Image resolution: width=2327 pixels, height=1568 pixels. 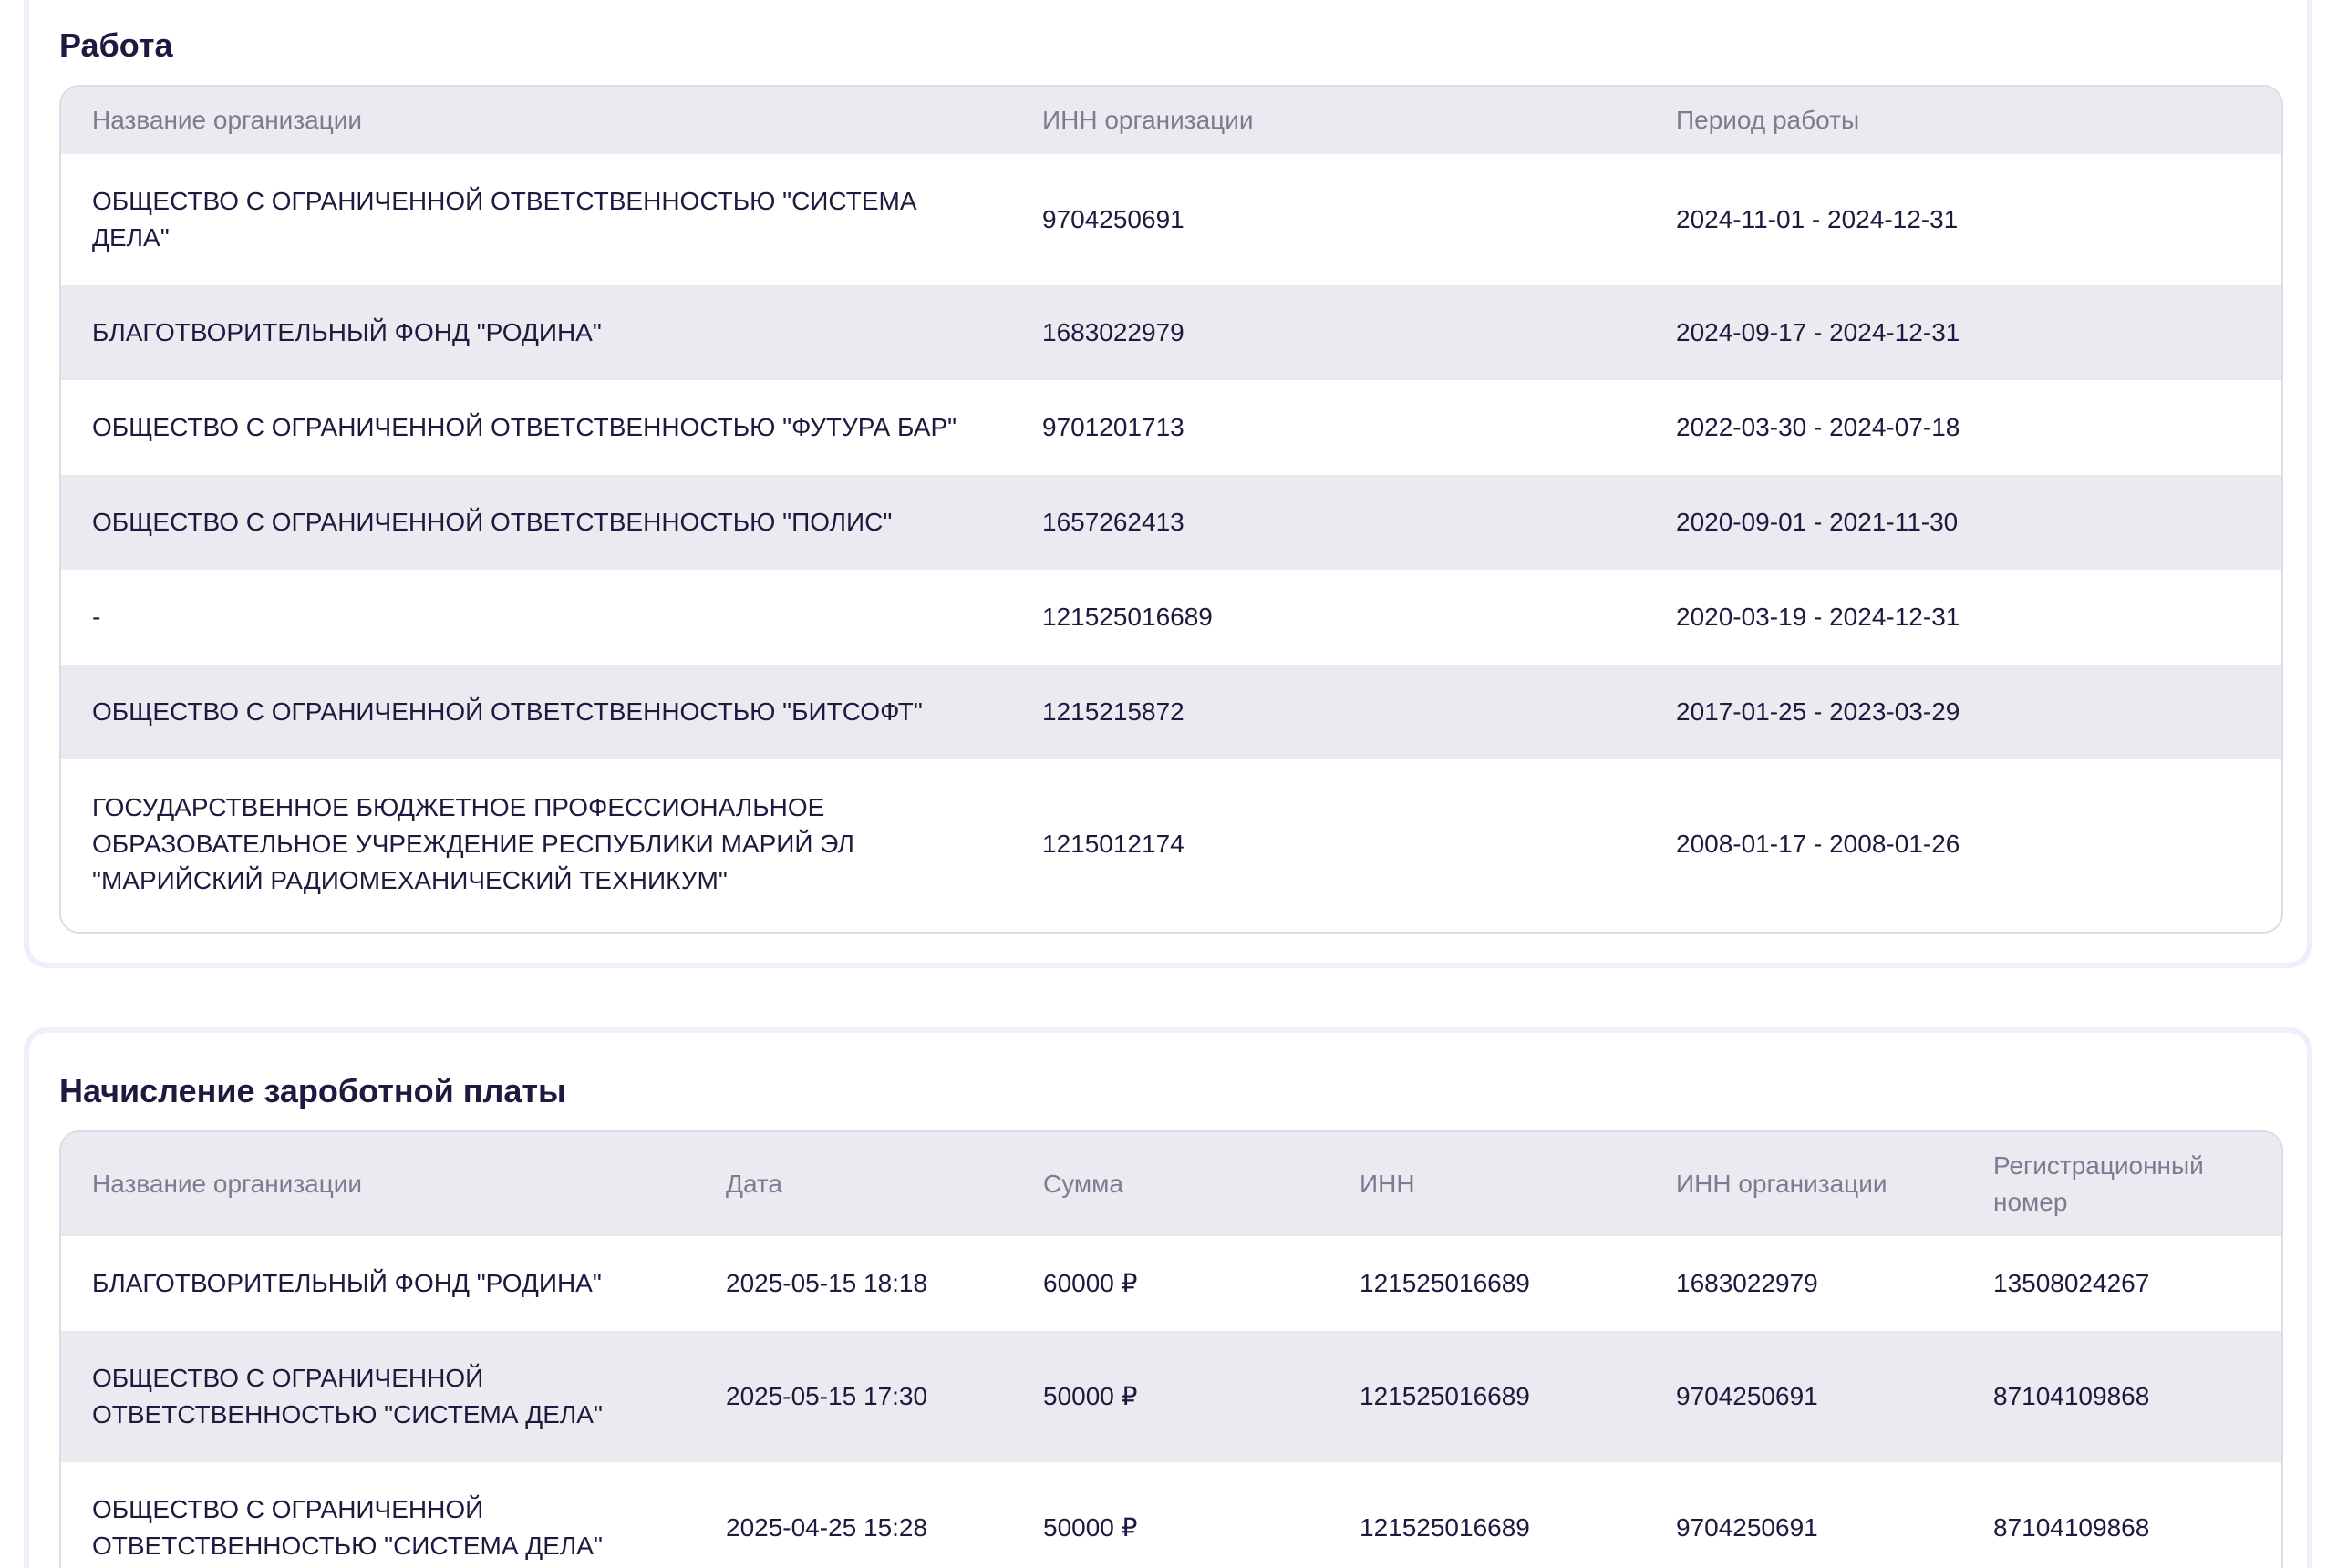 What do you see at coordinates (1487, 1184) in the screenshot?
I see `salary-col-inn: ИНН` at bounding box center [1487, 1184].